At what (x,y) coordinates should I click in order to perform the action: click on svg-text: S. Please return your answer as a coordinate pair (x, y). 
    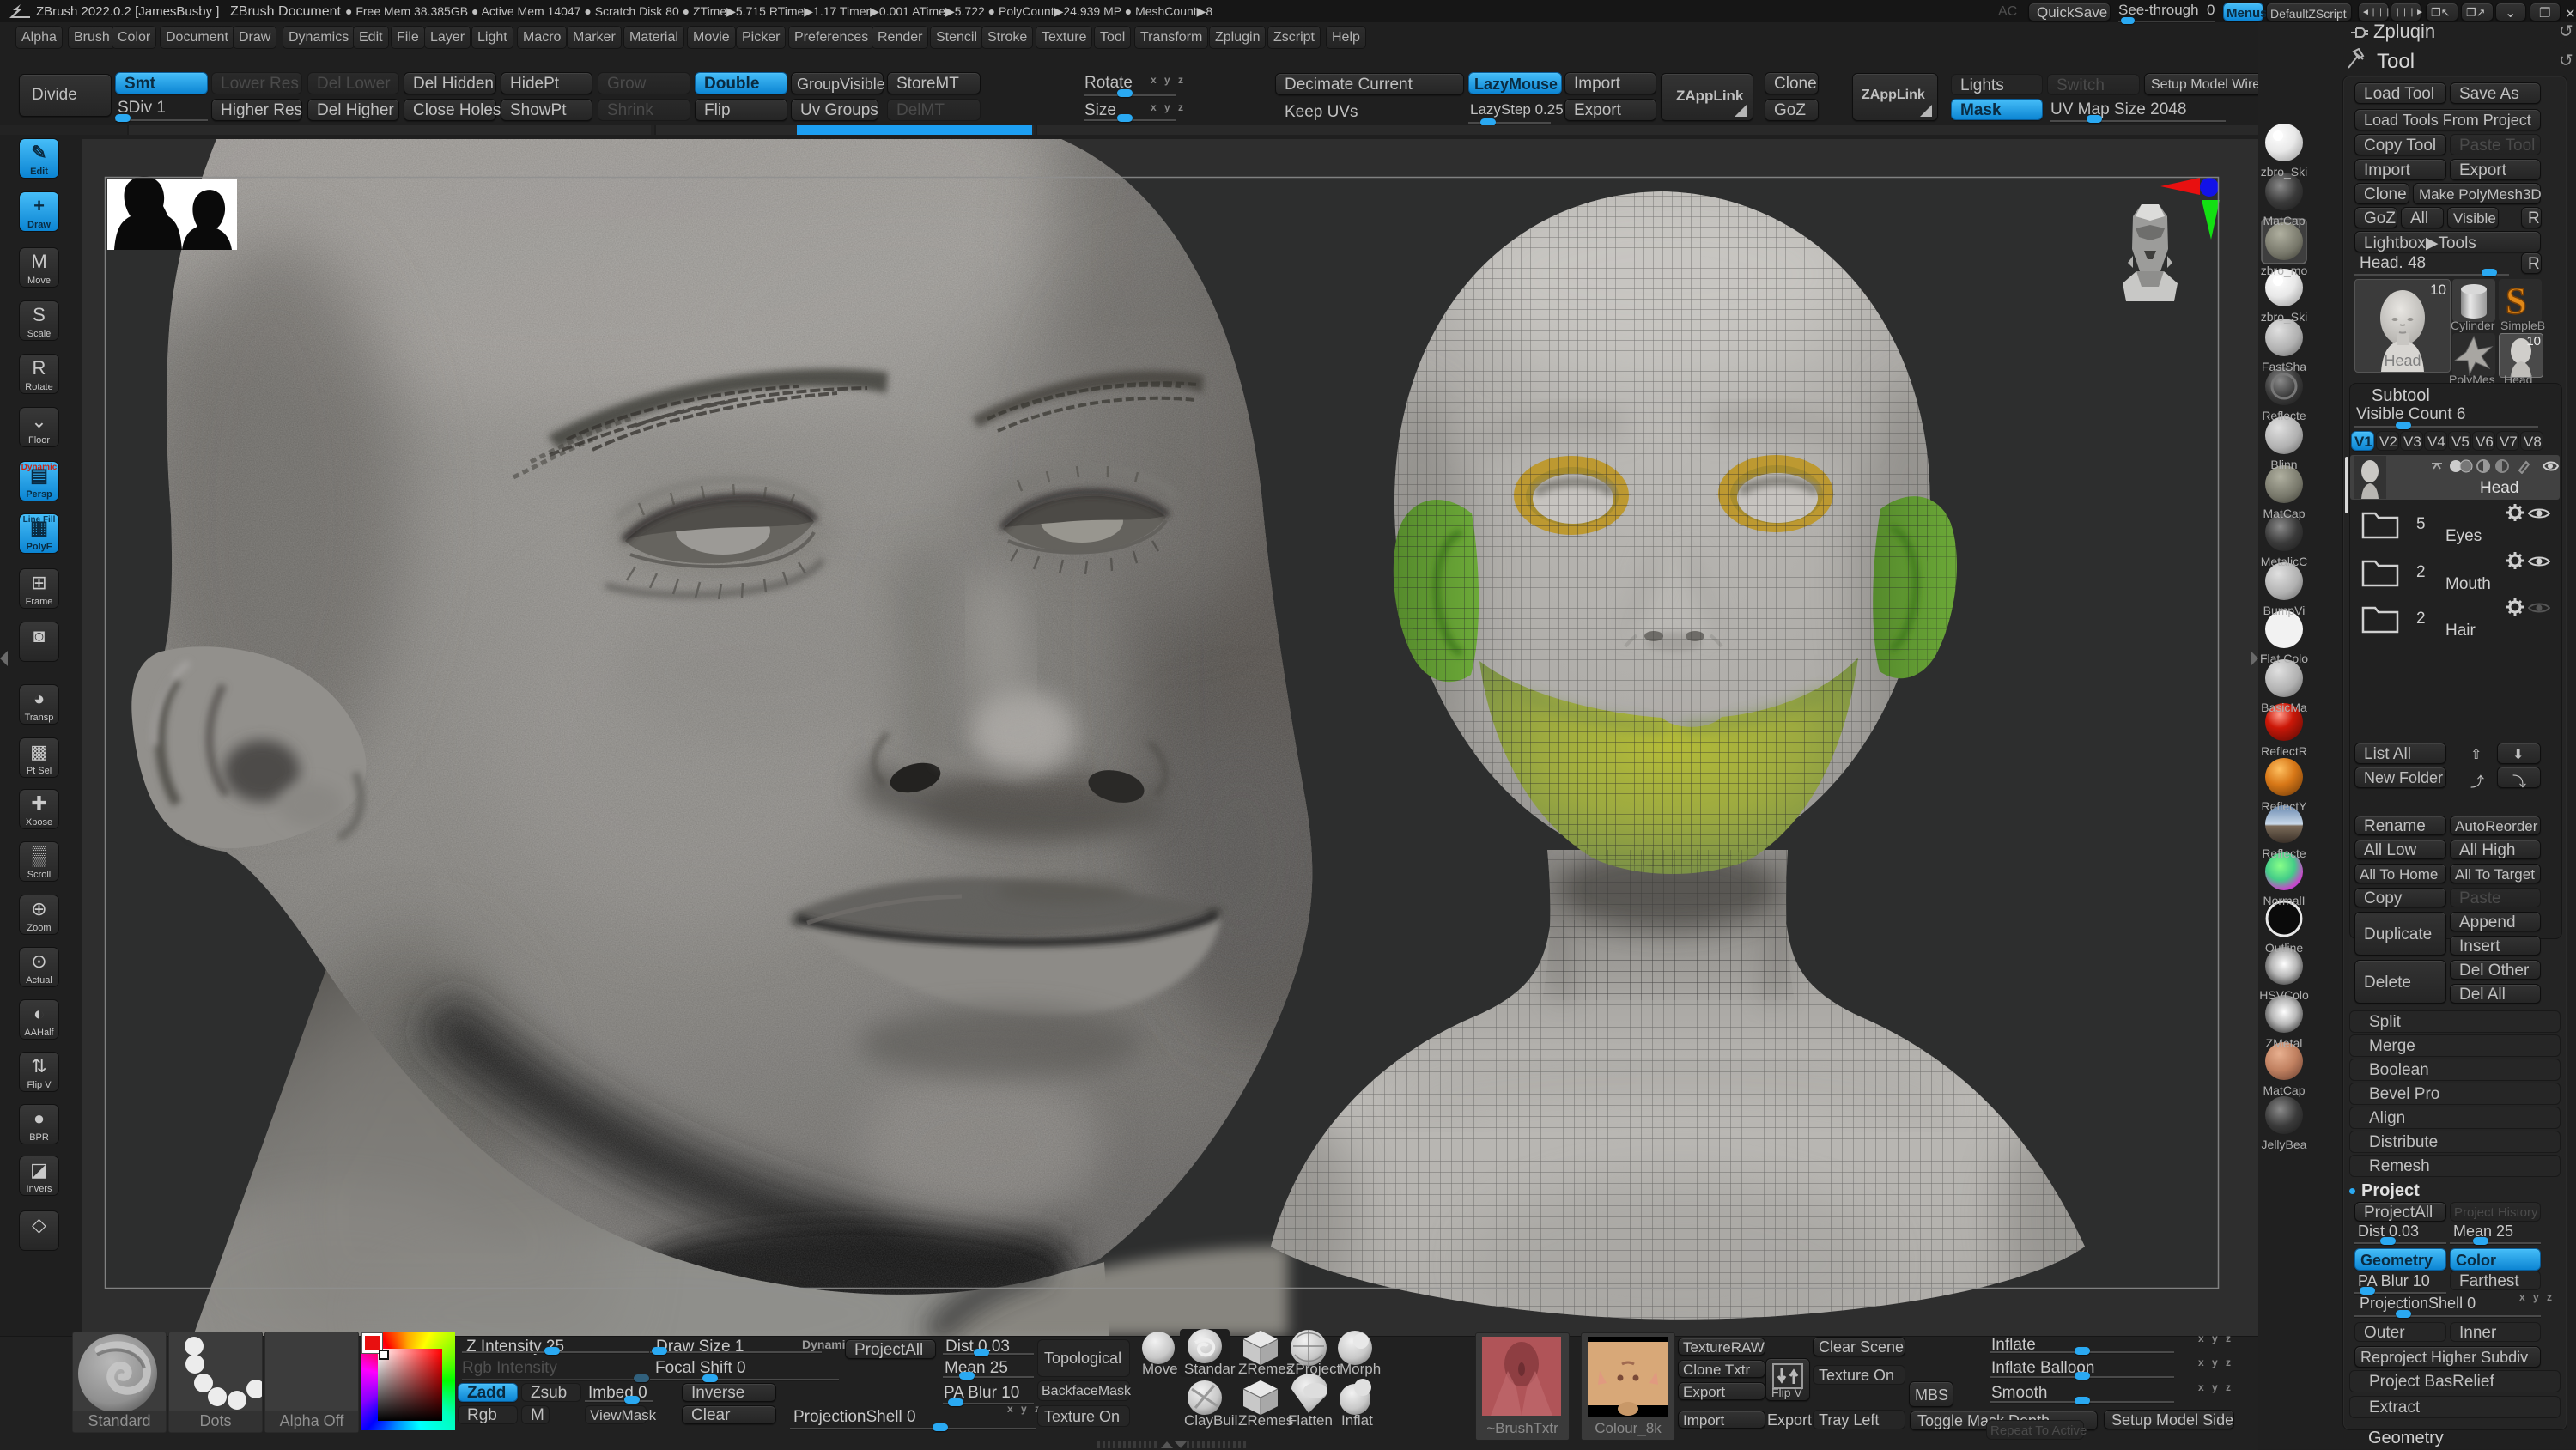
    Looking at the image, I should click on (2516, 301).